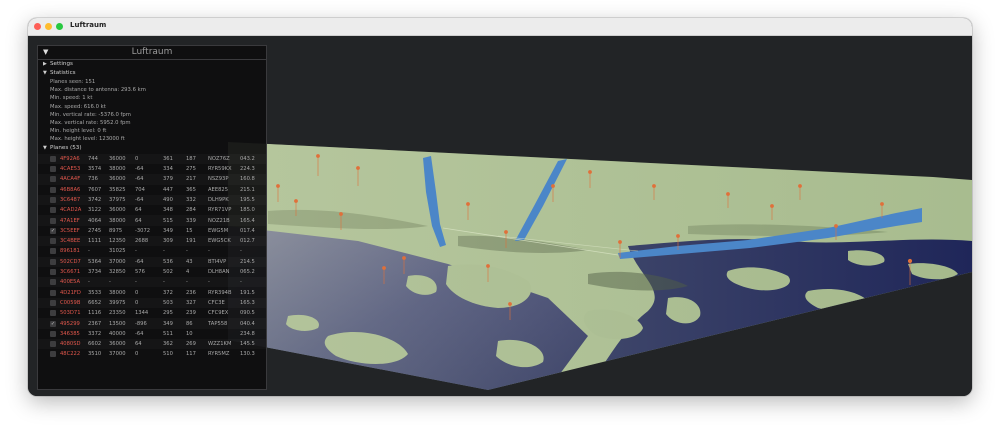  Describe the element at coordinates (247, 241) in the screenshot. I see `plane-distance: 012.7` at that location.